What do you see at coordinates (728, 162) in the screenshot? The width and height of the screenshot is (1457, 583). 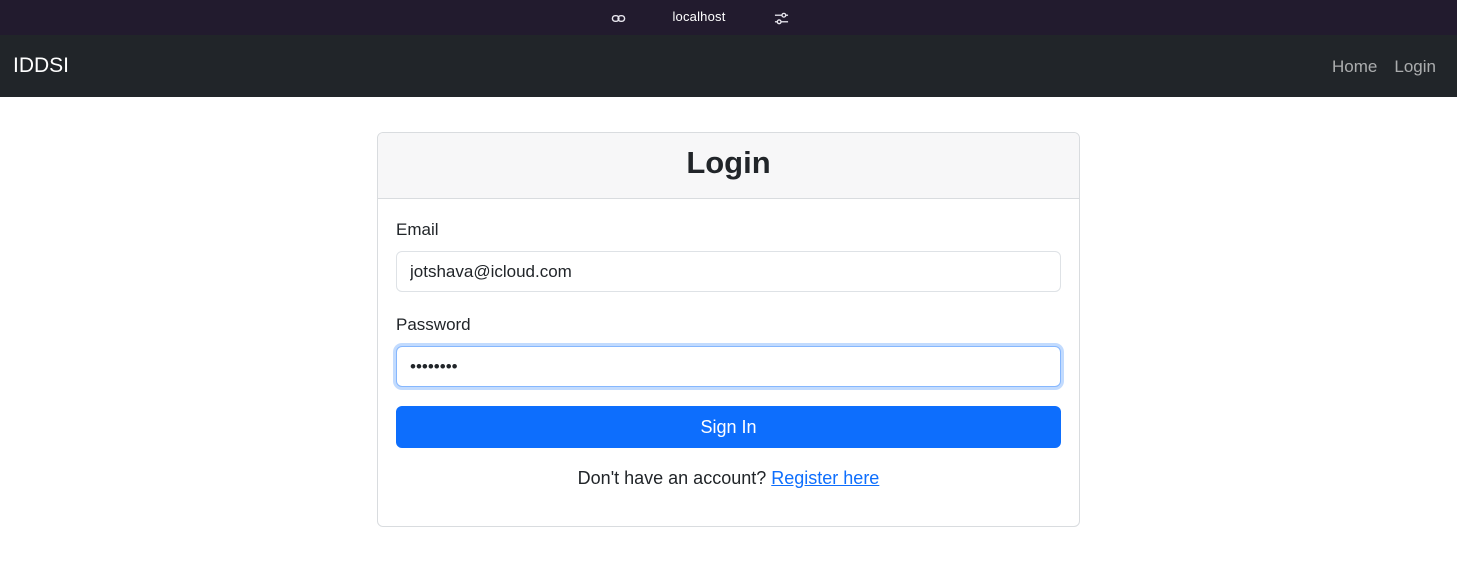 I see `login-title: Login` at bounding box center [728, 162].